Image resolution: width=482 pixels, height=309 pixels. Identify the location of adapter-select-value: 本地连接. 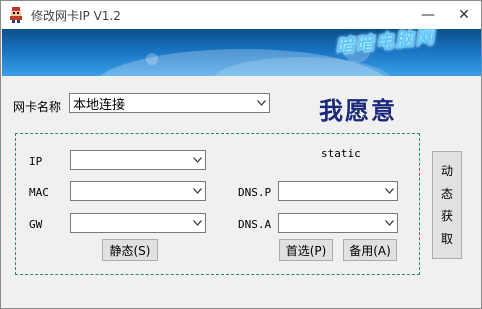
(99, 105).